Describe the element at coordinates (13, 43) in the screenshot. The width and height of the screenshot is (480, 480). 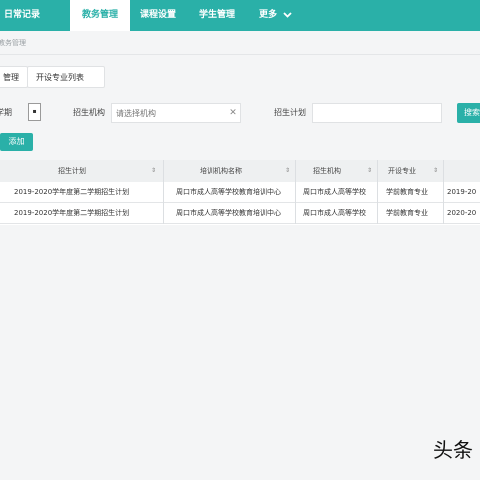
I see `breadcrumb: 教务管理` at that location.